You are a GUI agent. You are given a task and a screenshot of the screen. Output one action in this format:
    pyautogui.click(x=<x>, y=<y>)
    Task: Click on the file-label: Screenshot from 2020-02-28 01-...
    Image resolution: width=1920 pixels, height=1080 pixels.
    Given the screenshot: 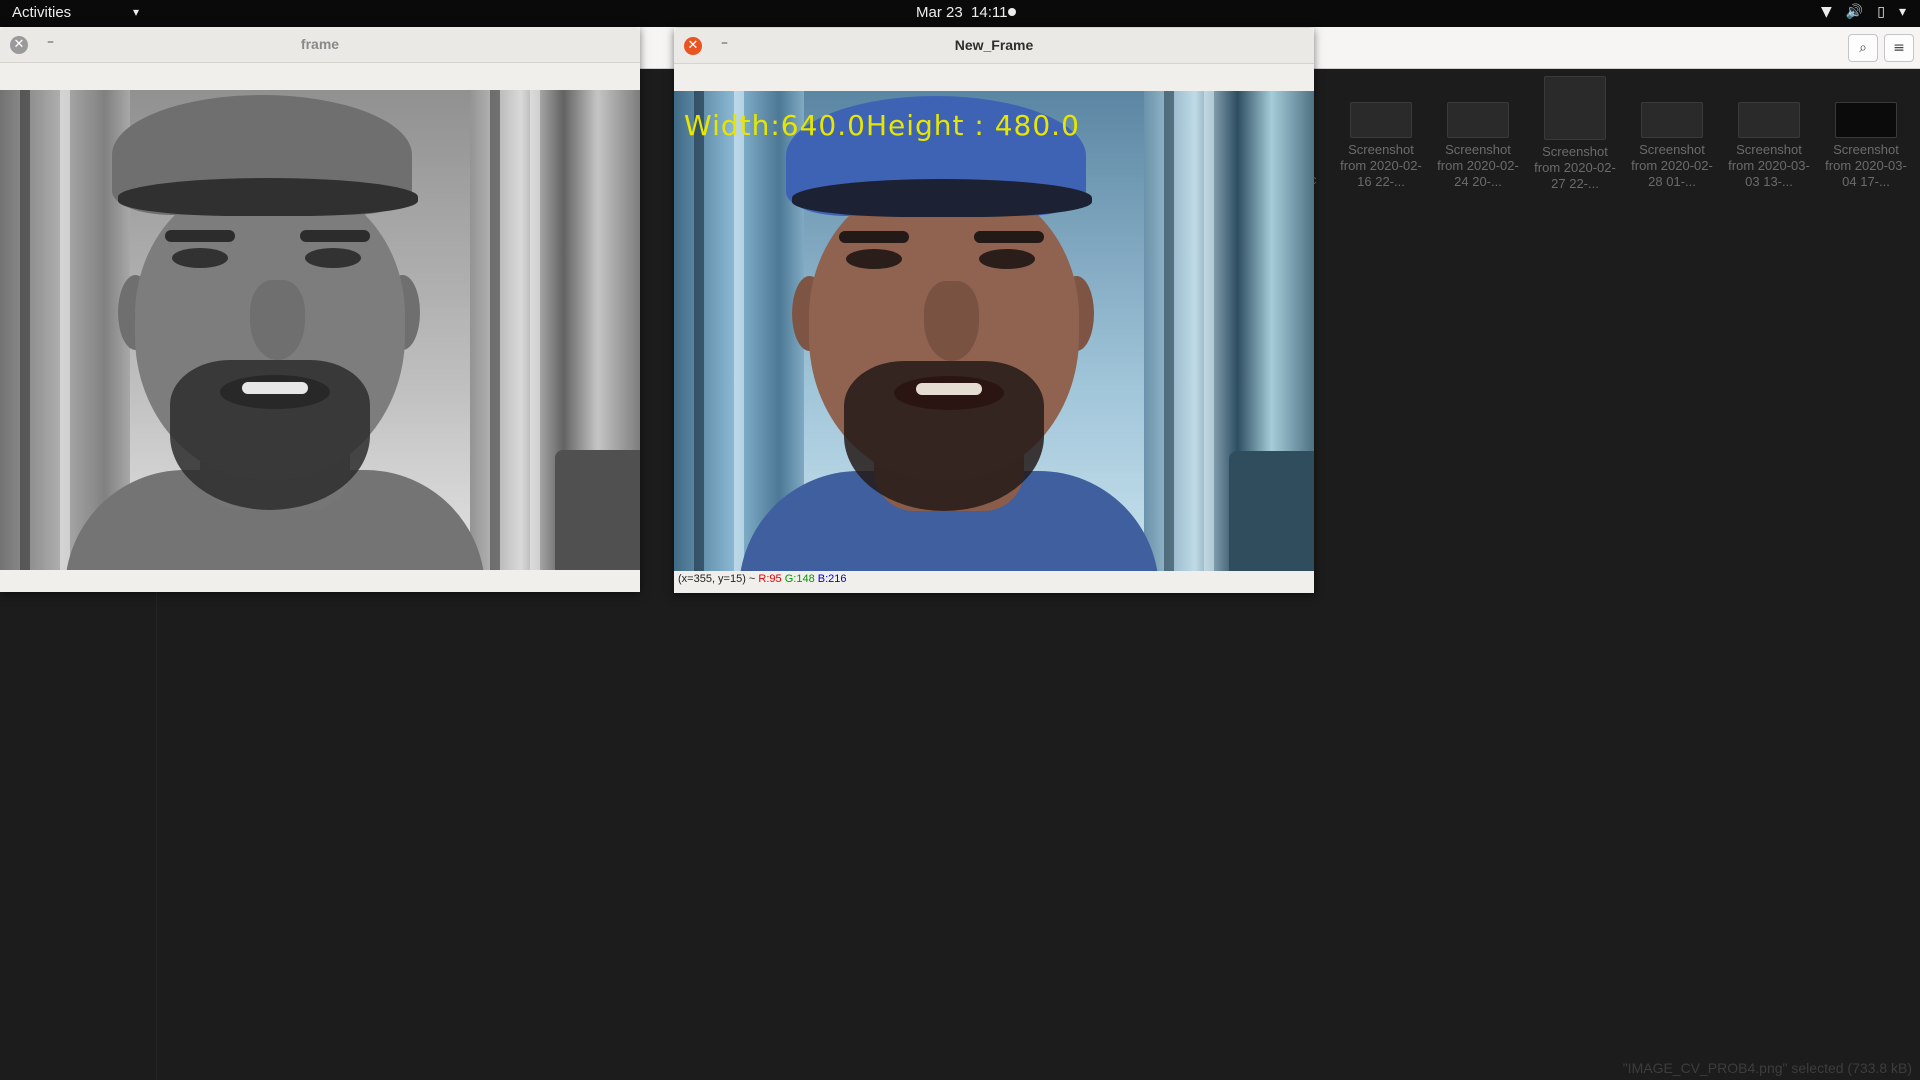 What is the action you would take?
    pyautogui.click(x=1672, y=165)
    